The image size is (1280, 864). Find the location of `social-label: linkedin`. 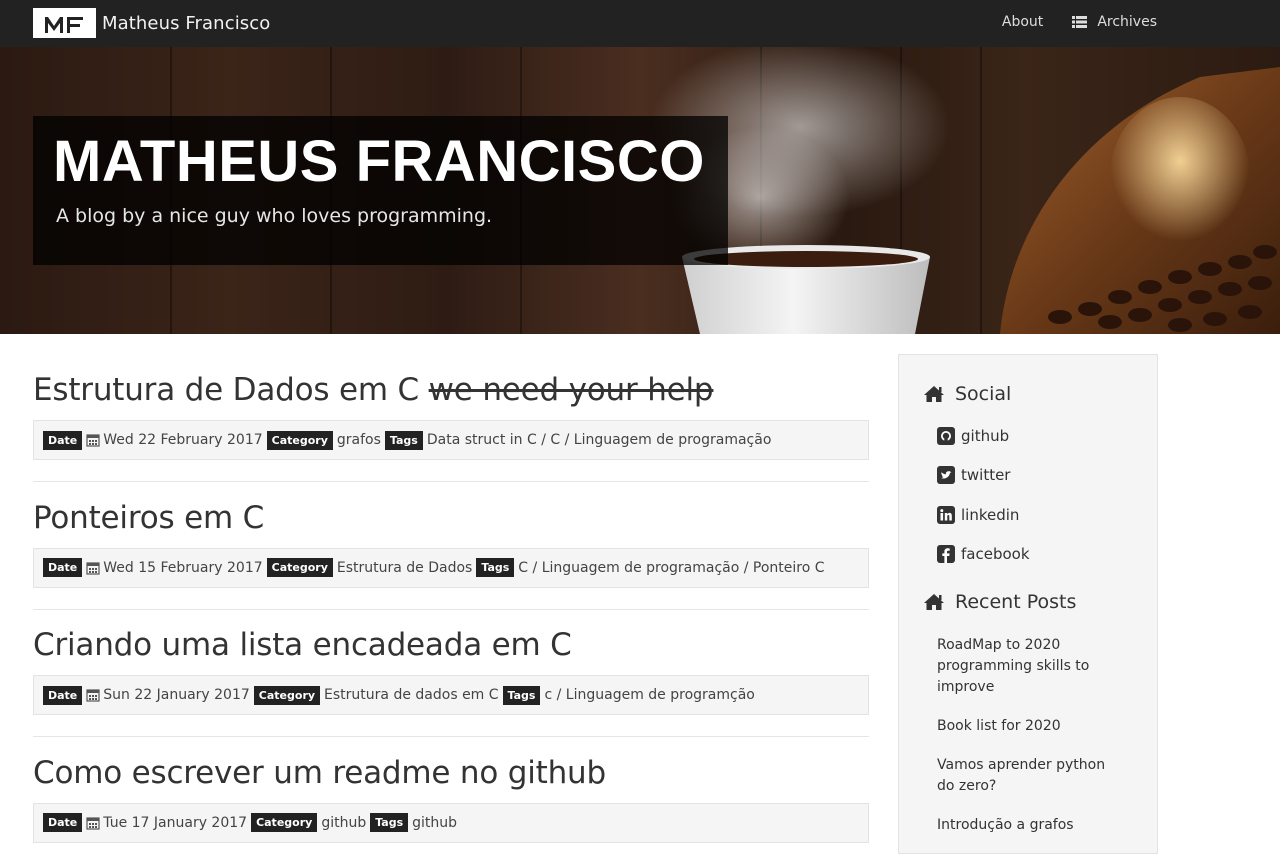

social-label: linkedin is located at coordinates (990, 515).